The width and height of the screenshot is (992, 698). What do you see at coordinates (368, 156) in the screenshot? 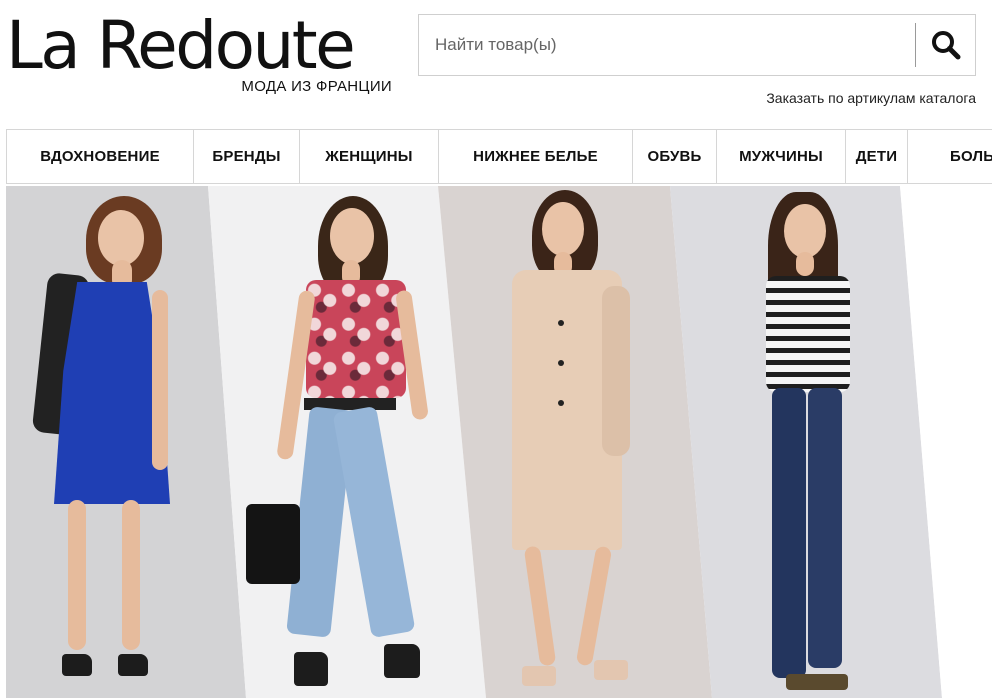
I see `nav-item-women: ЖЕНЩИНЫ` at bounding box center [368, 156].